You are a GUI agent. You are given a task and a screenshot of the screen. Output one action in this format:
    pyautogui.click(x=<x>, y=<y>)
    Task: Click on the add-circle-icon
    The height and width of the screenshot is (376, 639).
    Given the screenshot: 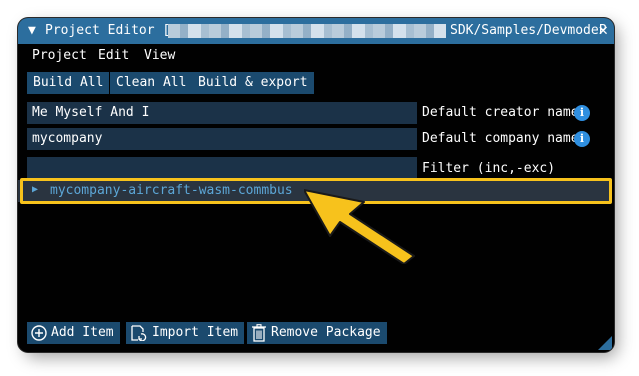 What is the action you would take?
    pyautogui.click(x=39, y=332)
    